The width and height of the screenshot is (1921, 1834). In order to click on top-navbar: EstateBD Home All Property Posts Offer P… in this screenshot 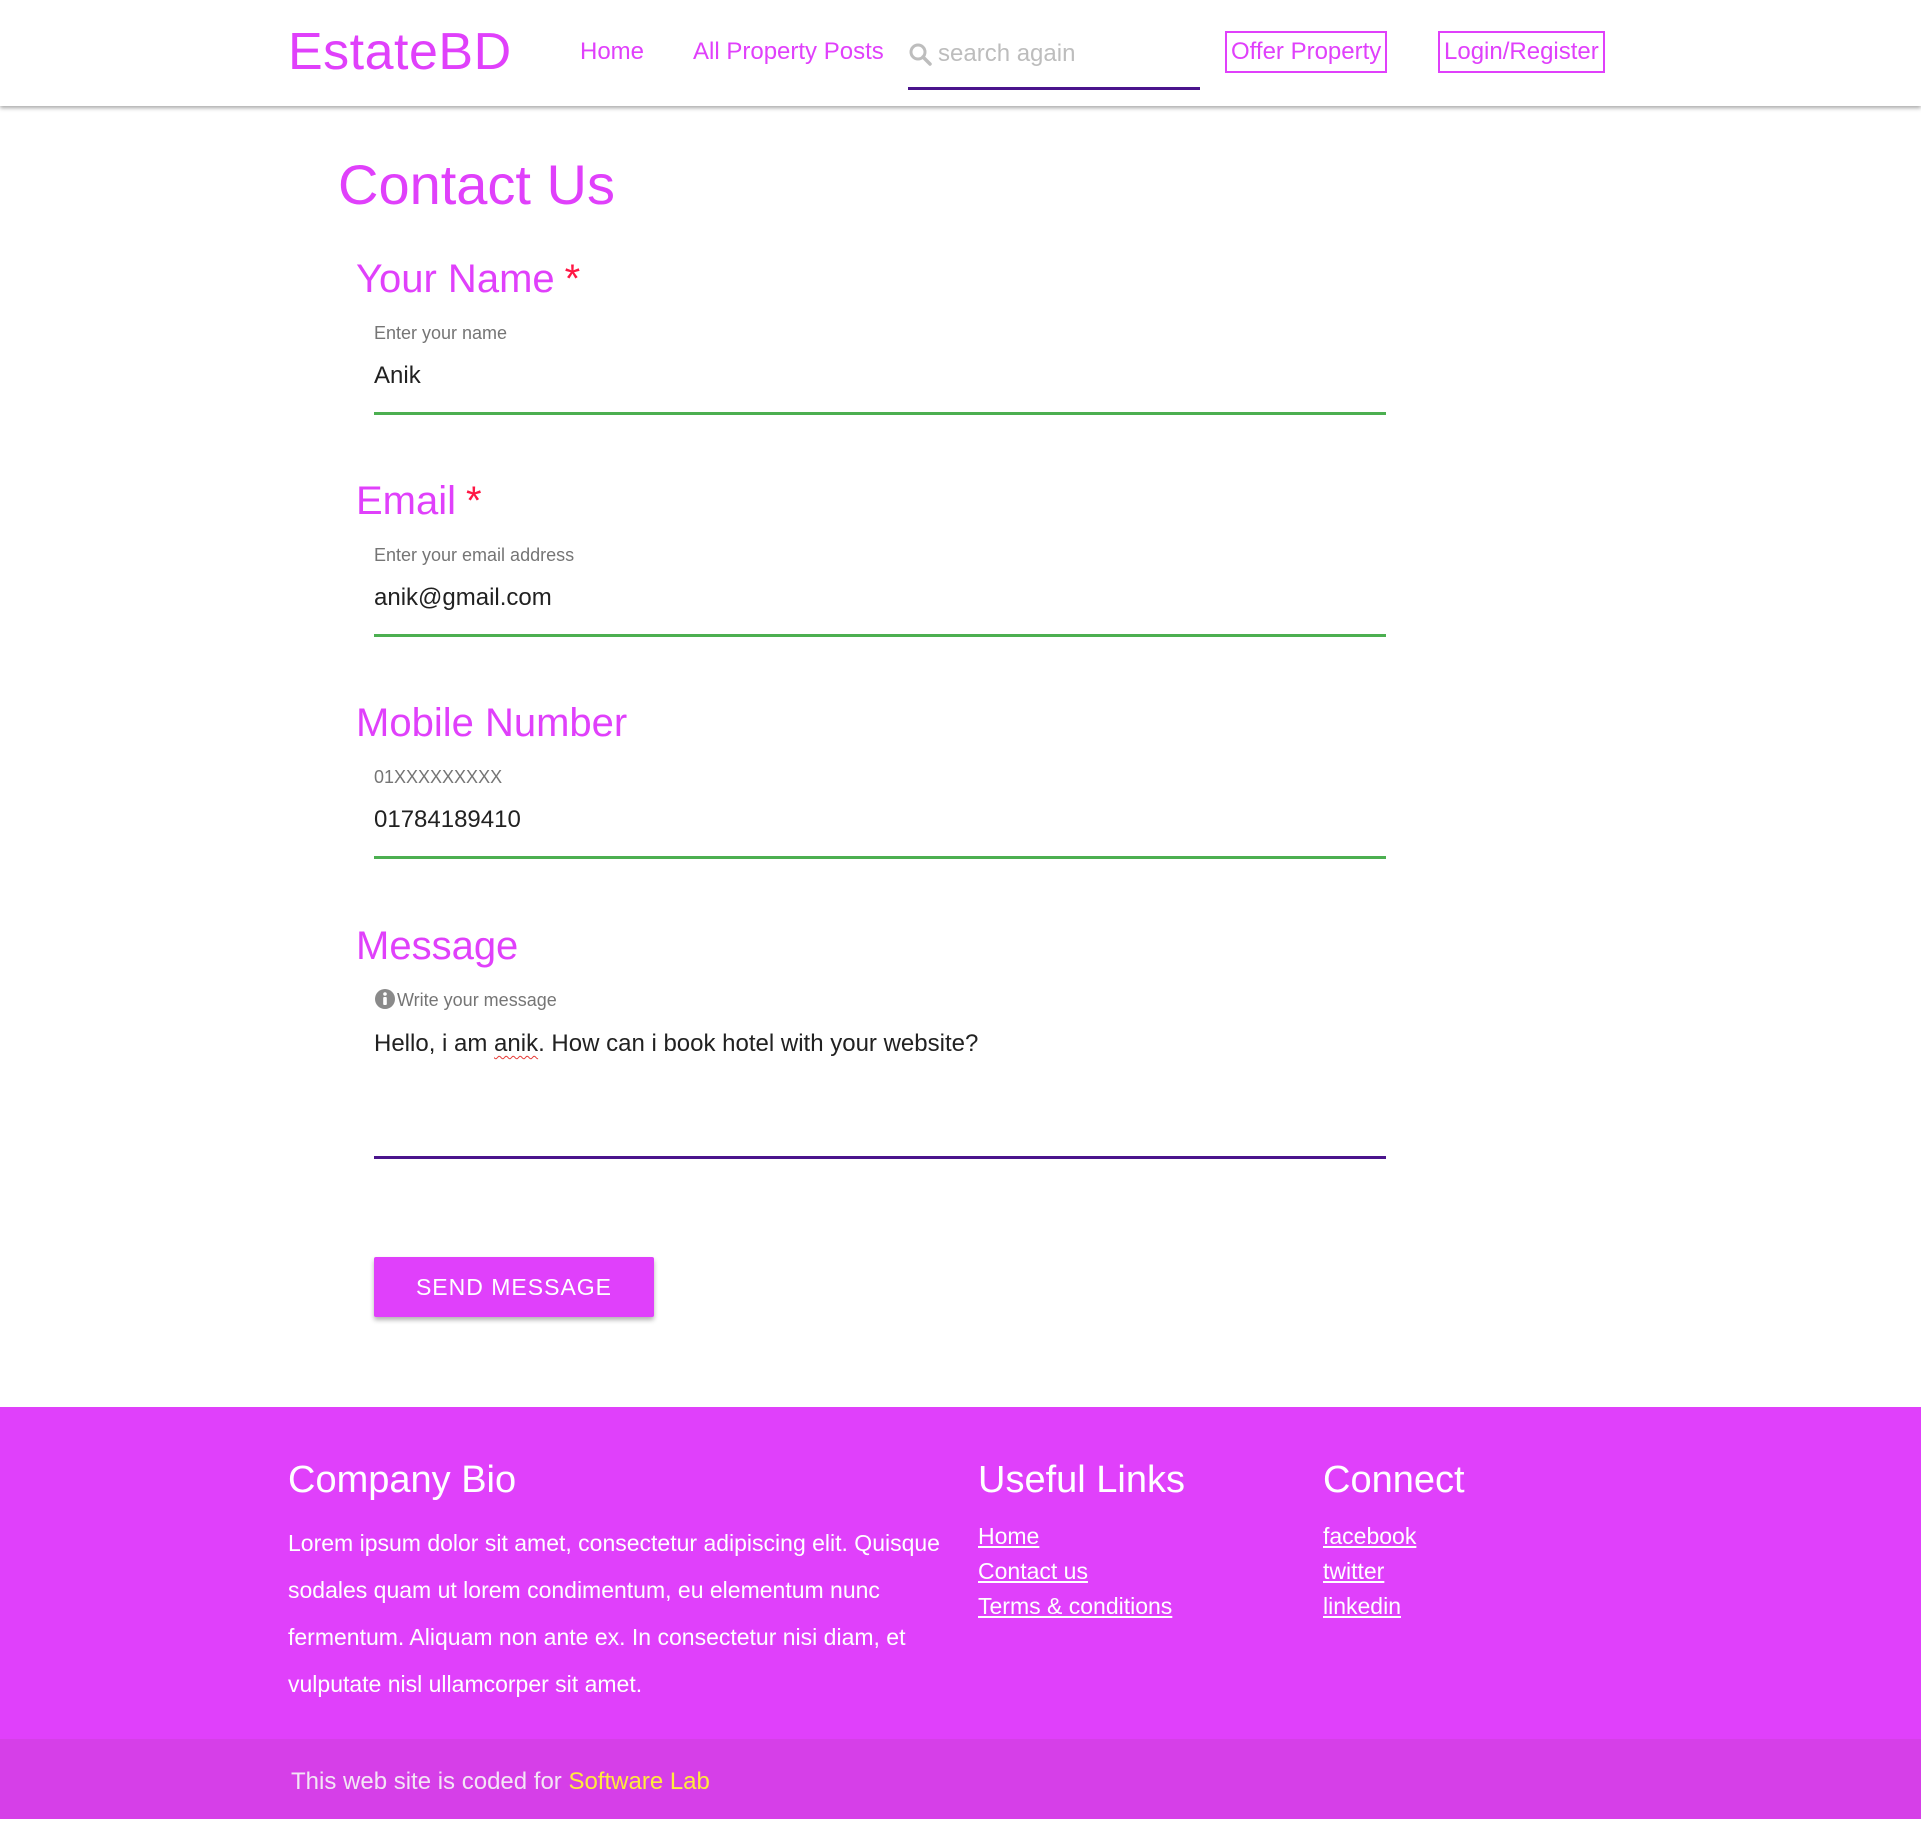, I will do `click(960, 53)`.